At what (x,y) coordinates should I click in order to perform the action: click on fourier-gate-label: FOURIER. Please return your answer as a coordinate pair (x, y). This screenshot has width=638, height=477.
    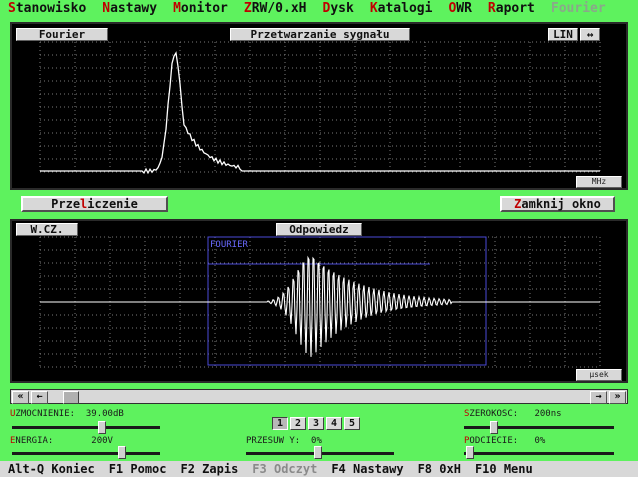
    Looking at the image, I should click on (229, 245).